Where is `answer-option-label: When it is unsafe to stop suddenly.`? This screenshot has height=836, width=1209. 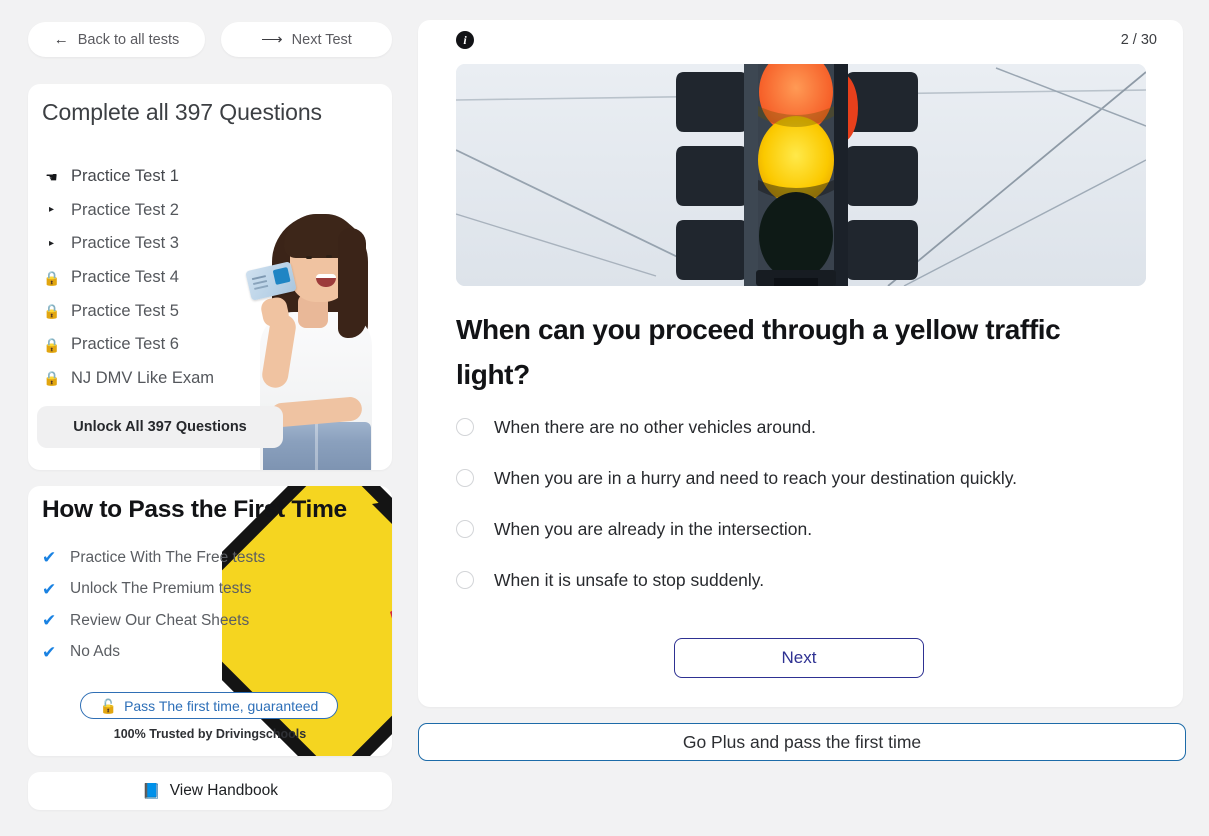
answer-option-label: When it is unsafe to stop suddenly. is located at coordinates (629, 580).